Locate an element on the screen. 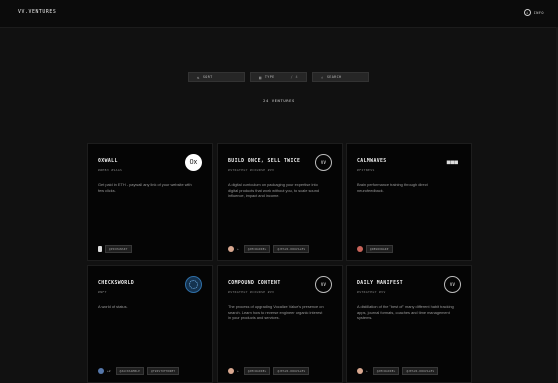 This screenshot has height=383, width=558. venture-title: BUILD ONCE, SELL TWICE is located at coordinates (264, 161).